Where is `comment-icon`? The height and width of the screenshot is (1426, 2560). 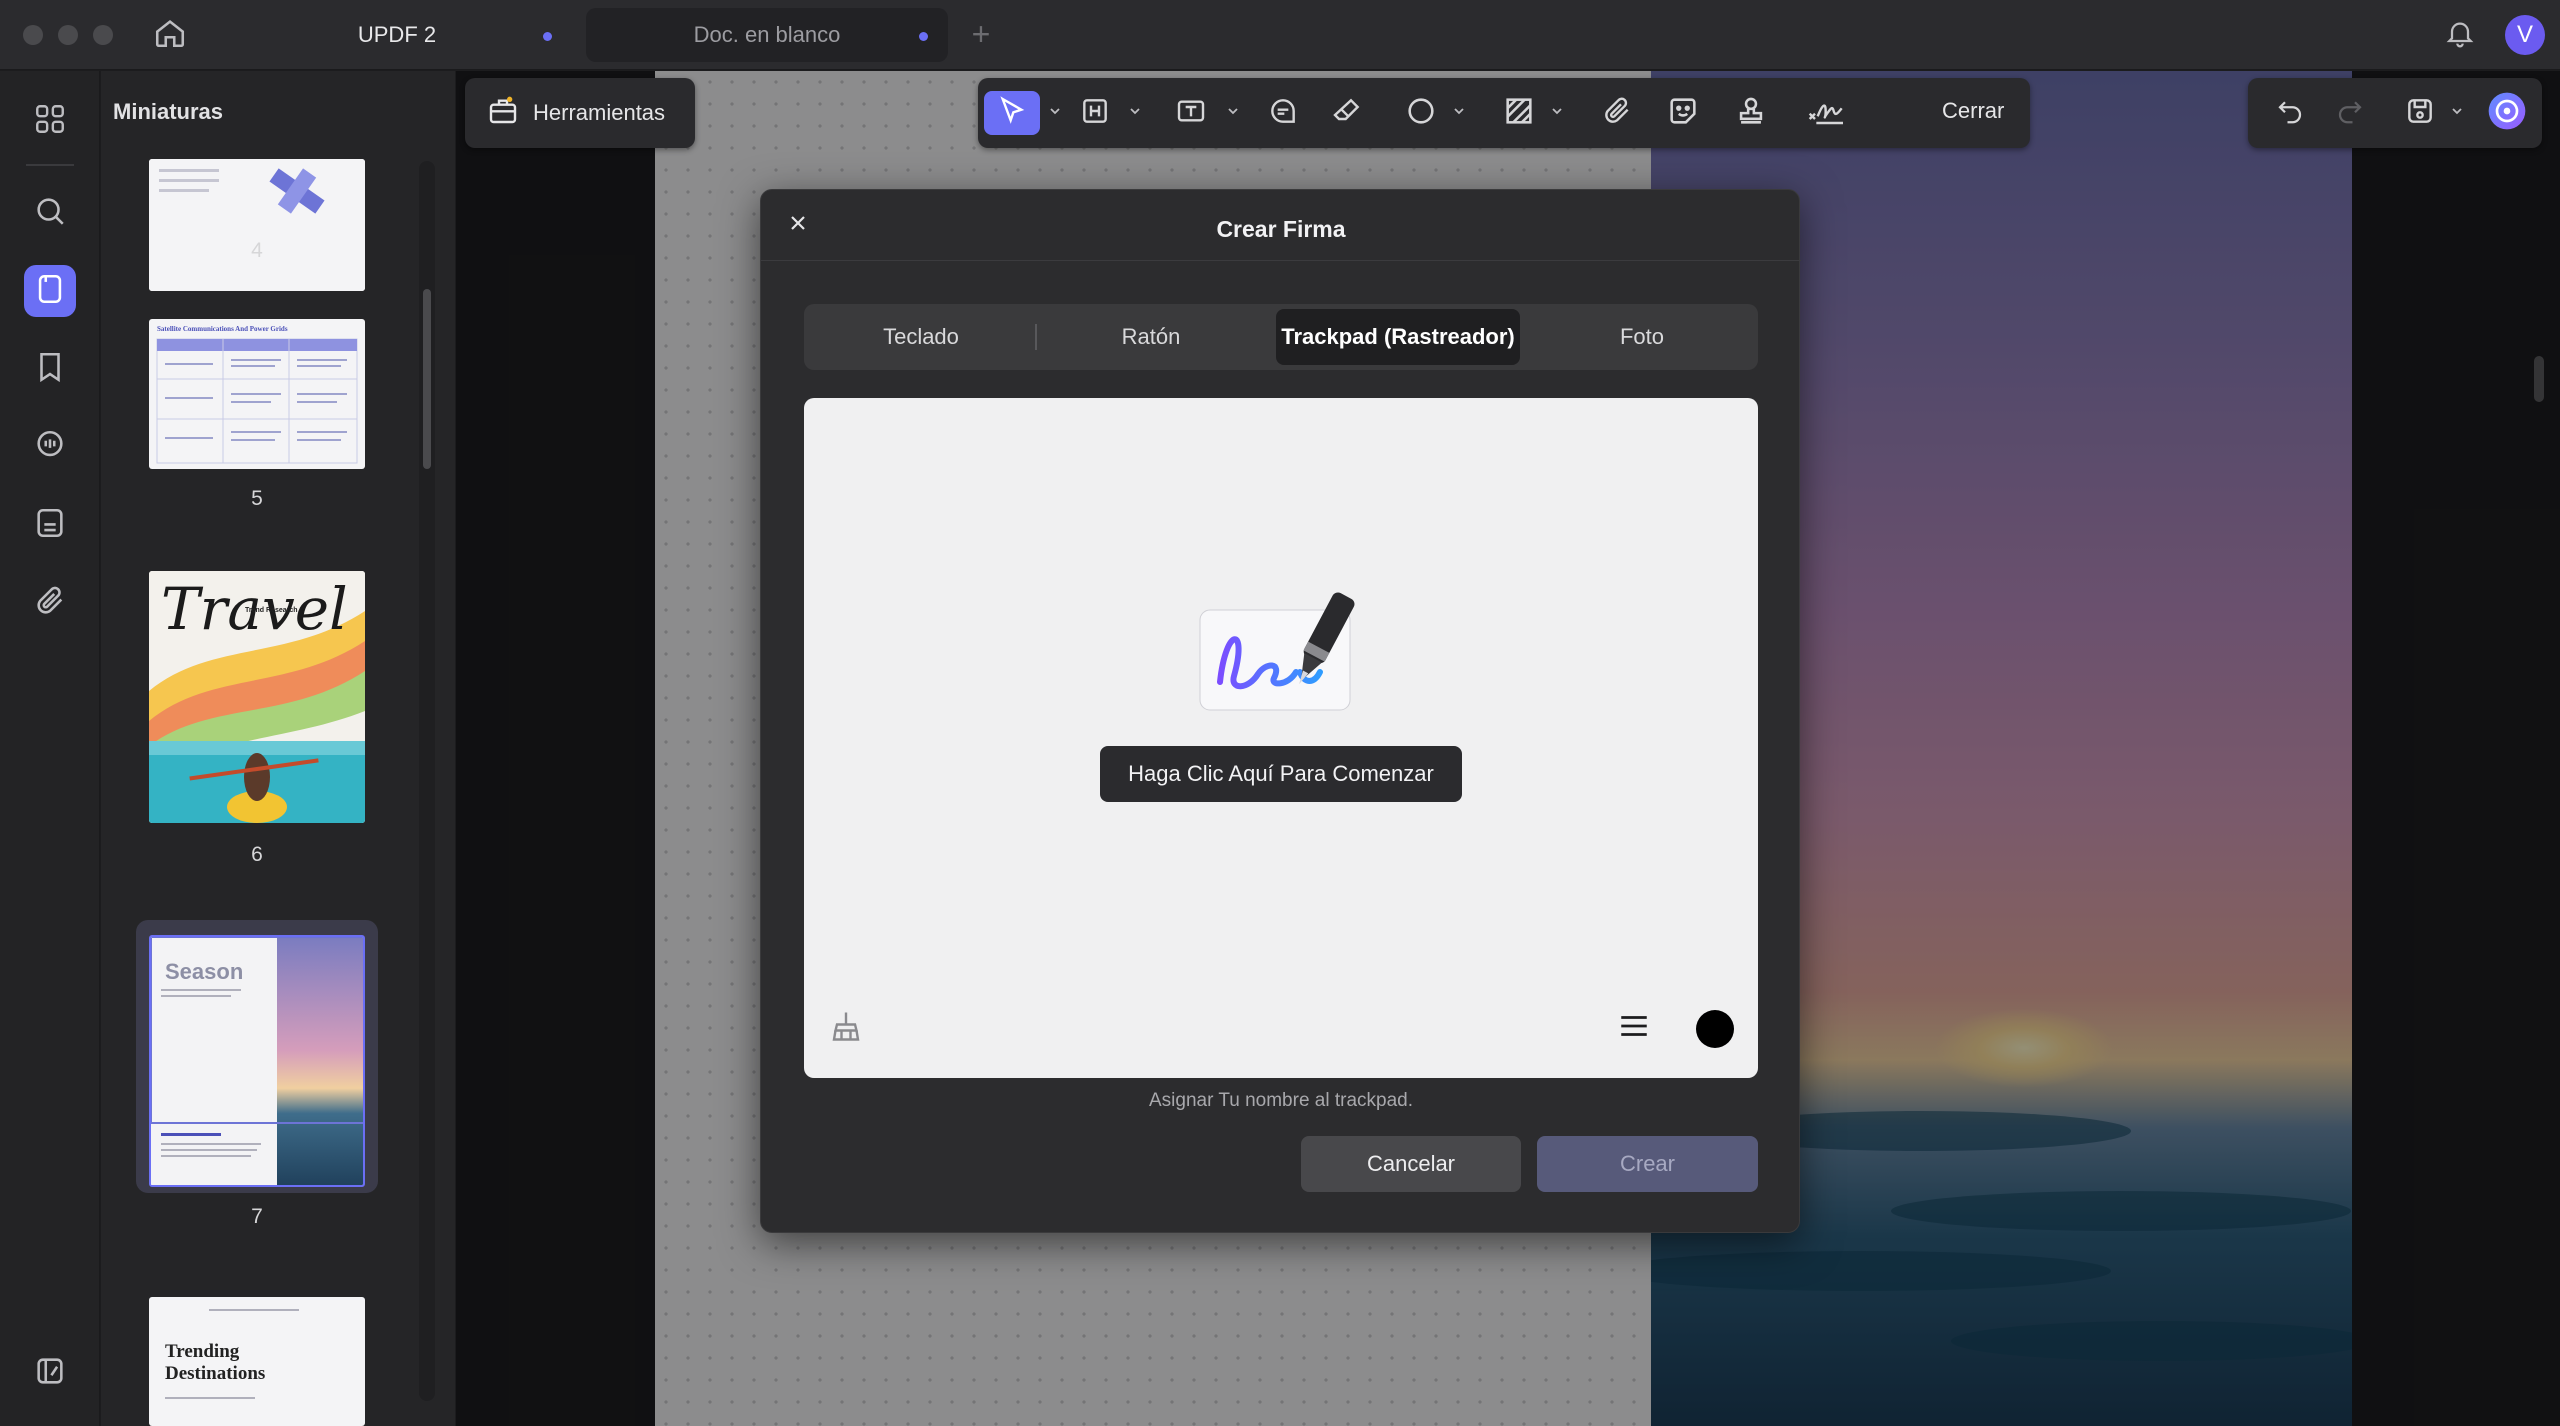
comment-icon is located at coordinates (50, 447).